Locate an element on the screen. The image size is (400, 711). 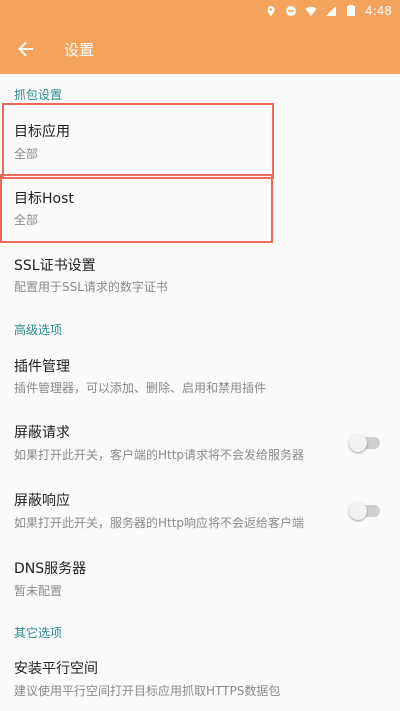
section-header-advanced: 高级选项 is located at coordinates (38, 330).